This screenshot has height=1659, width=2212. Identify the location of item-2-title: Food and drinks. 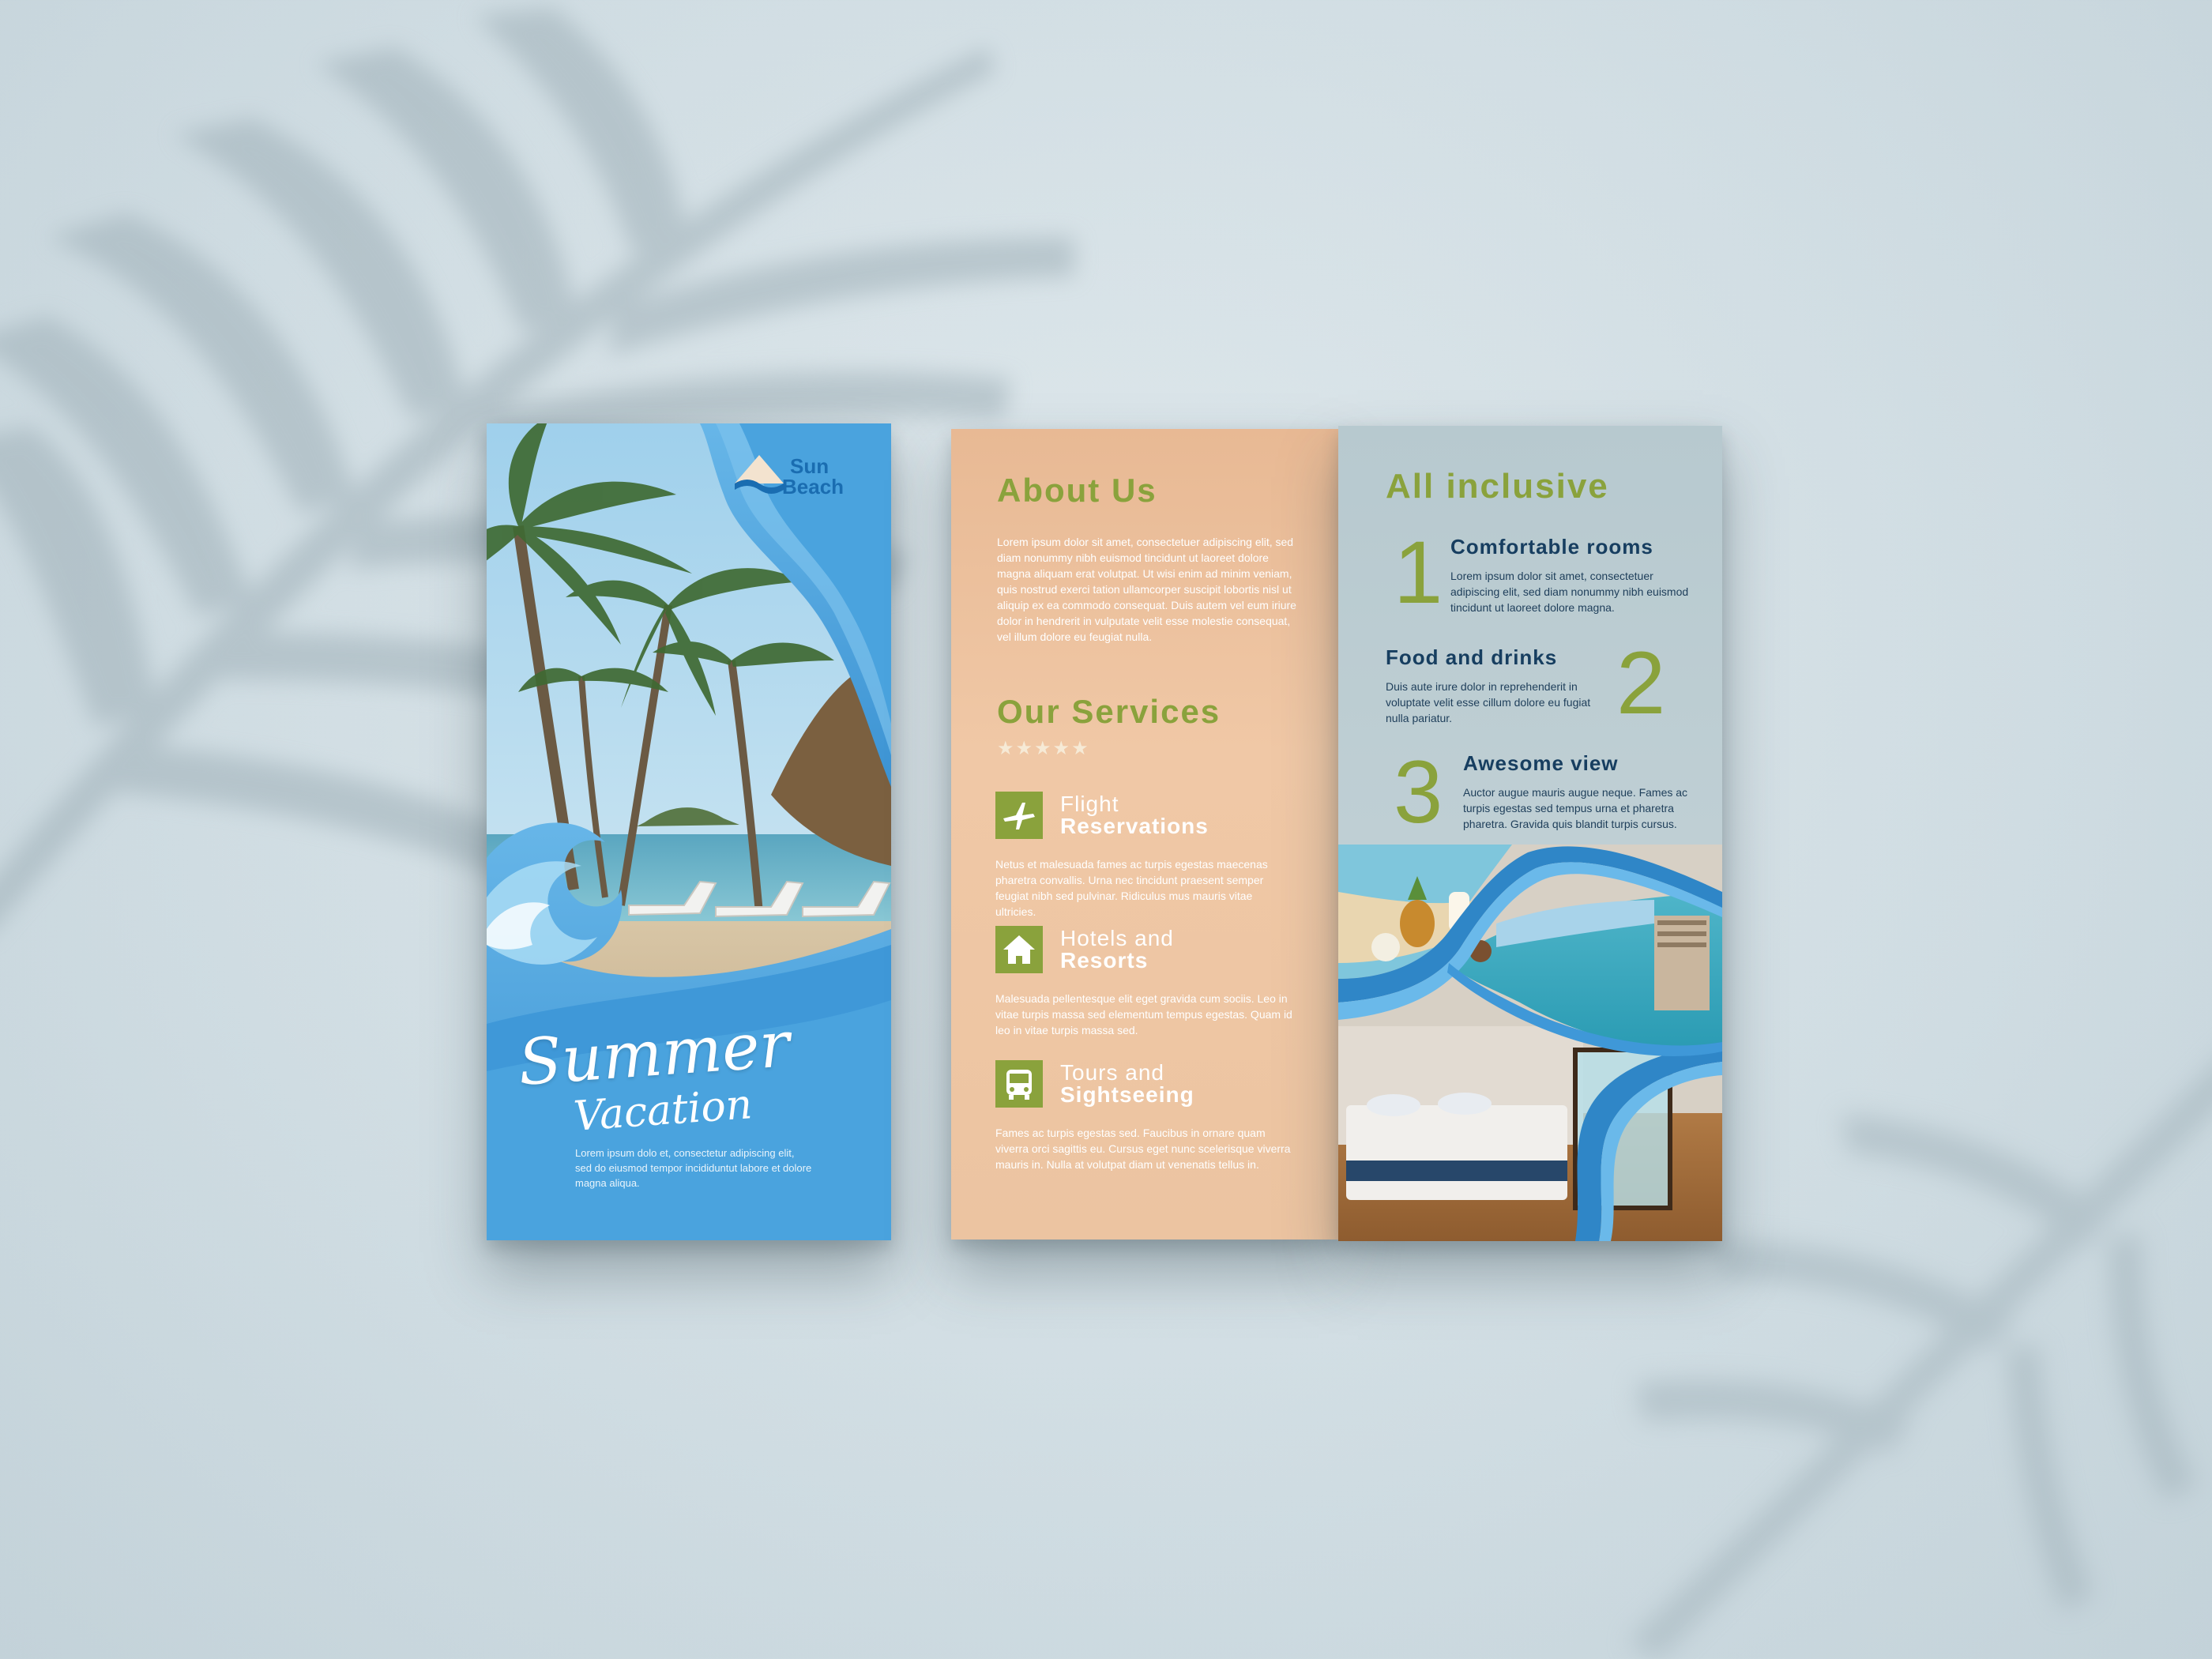
(1472, 657).